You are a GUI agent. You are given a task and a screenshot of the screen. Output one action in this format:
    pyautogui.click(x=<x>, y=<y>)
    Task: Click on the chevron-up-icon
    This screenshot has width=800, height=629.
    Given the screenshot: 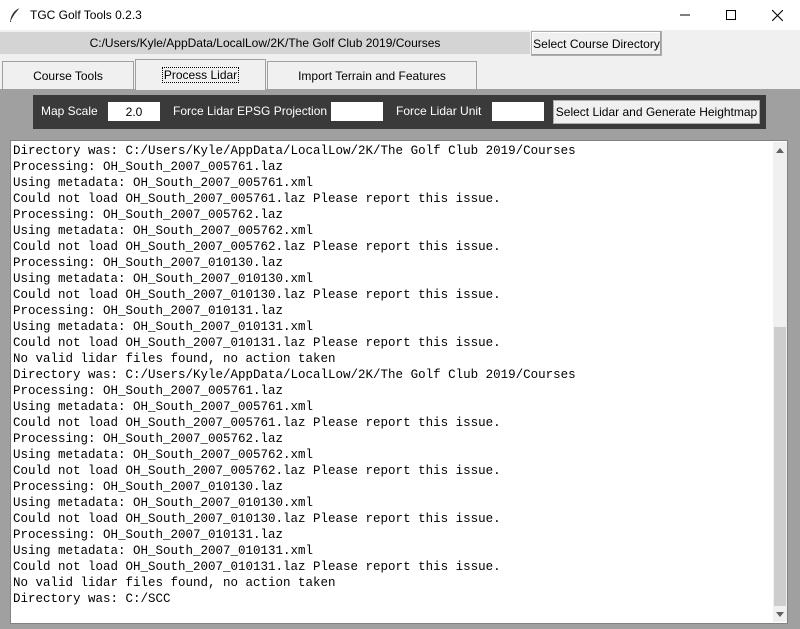 What is the action you would take?
    pyautogui.click(x=780, y=150)
    